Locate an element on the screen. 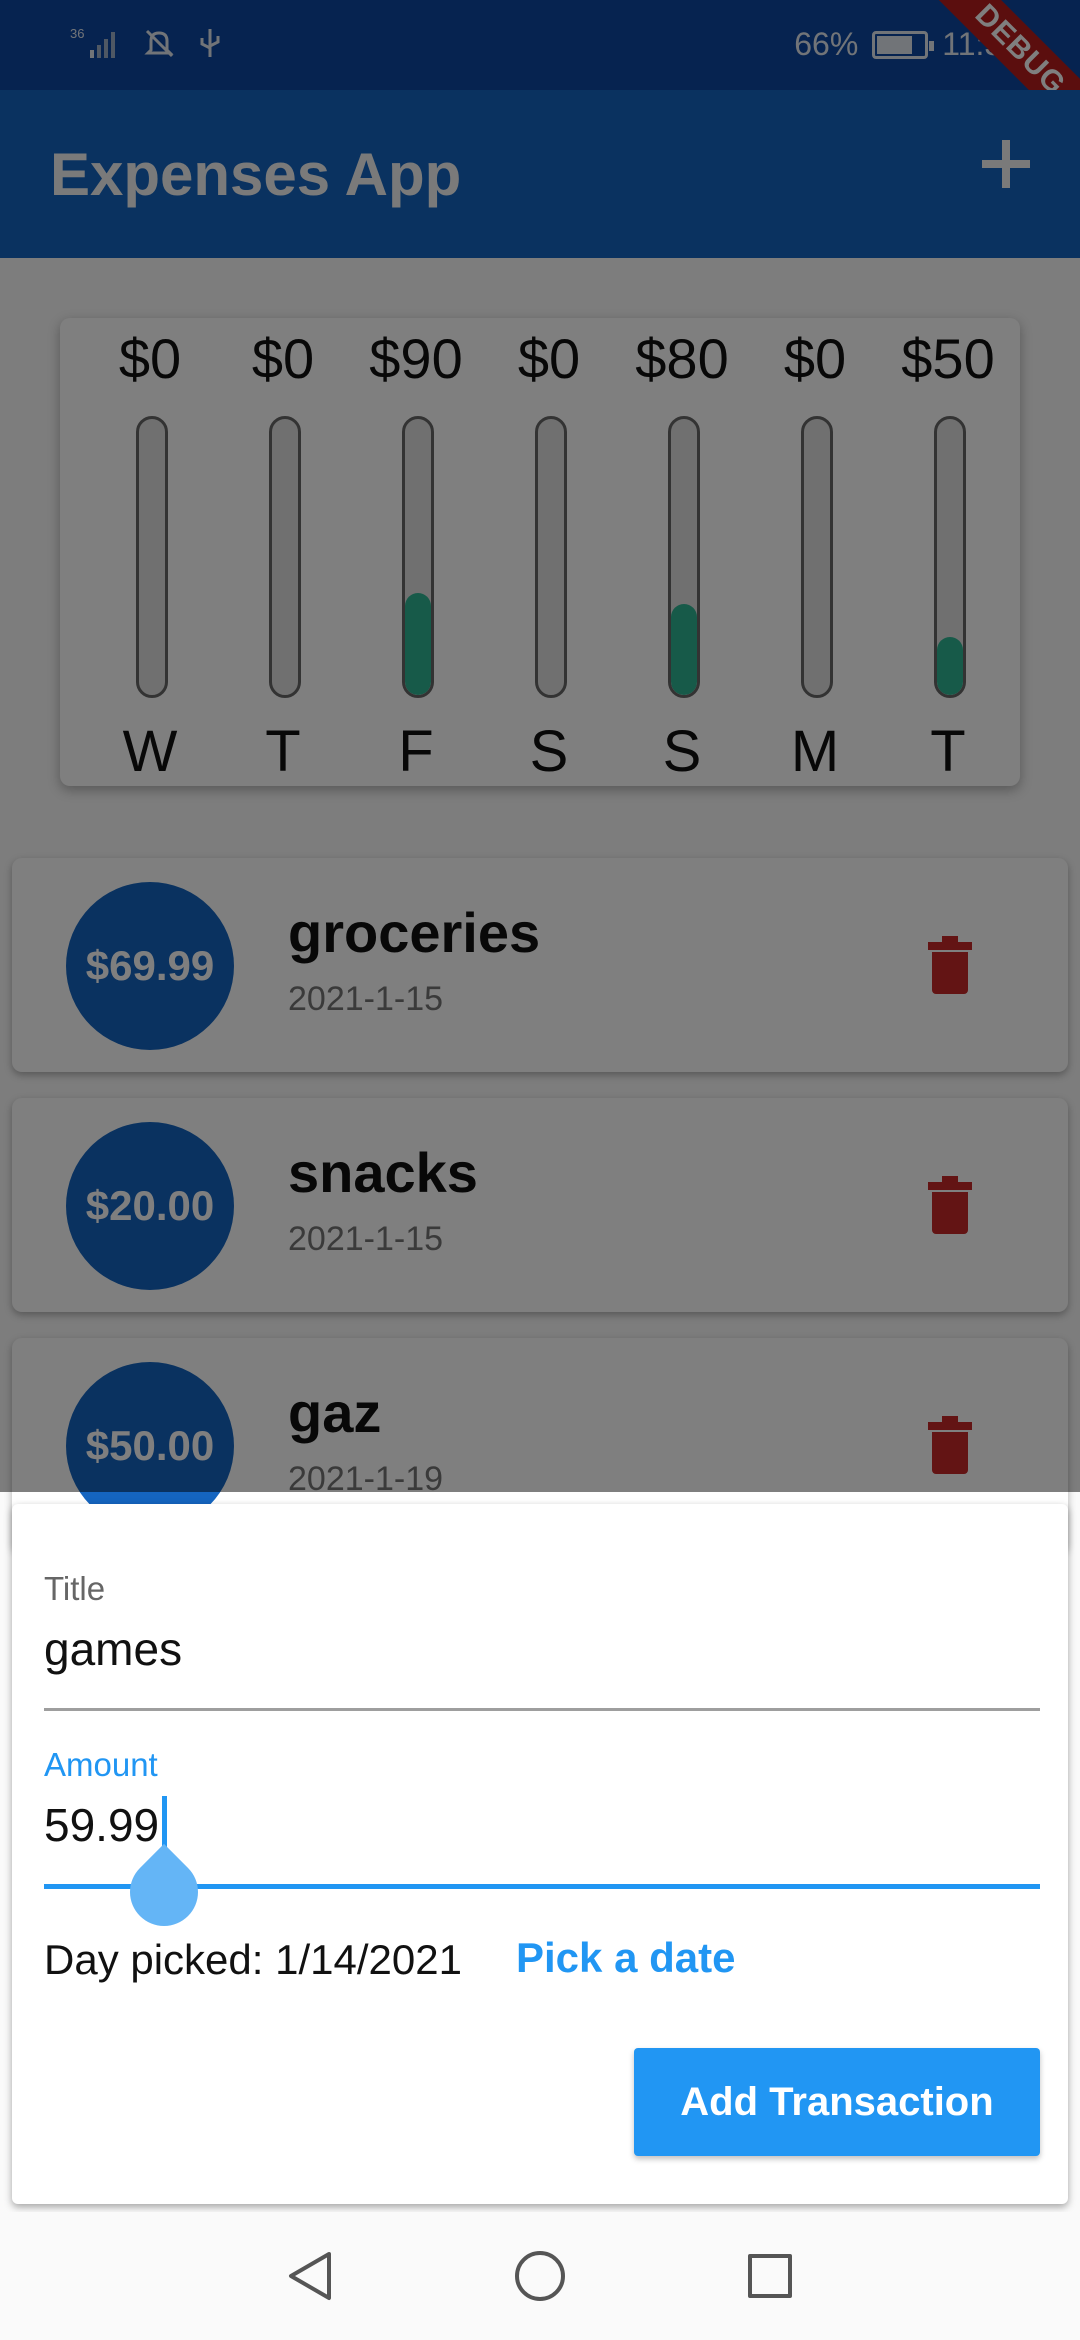  title-field-label: Title is located at coordinates (75, 1588).